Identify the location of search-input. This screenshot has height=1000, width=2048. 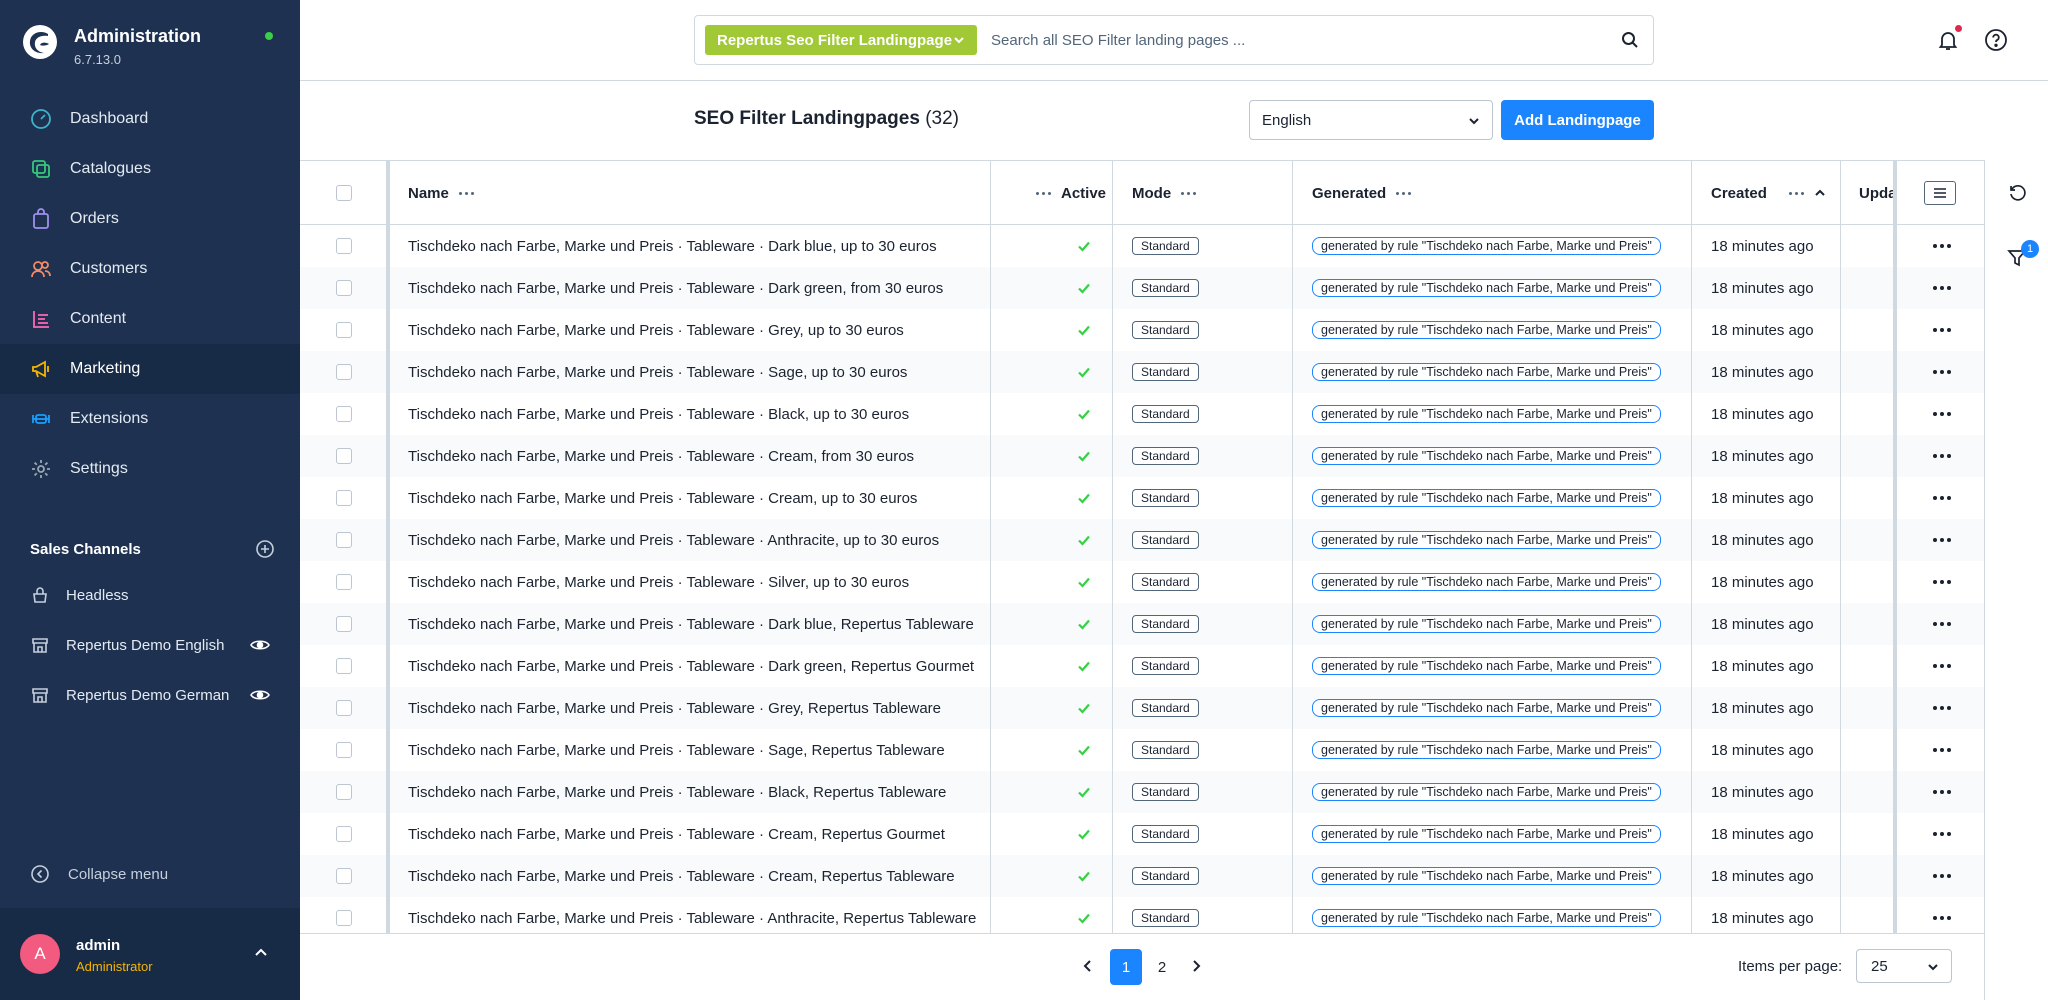
(1291, 40).